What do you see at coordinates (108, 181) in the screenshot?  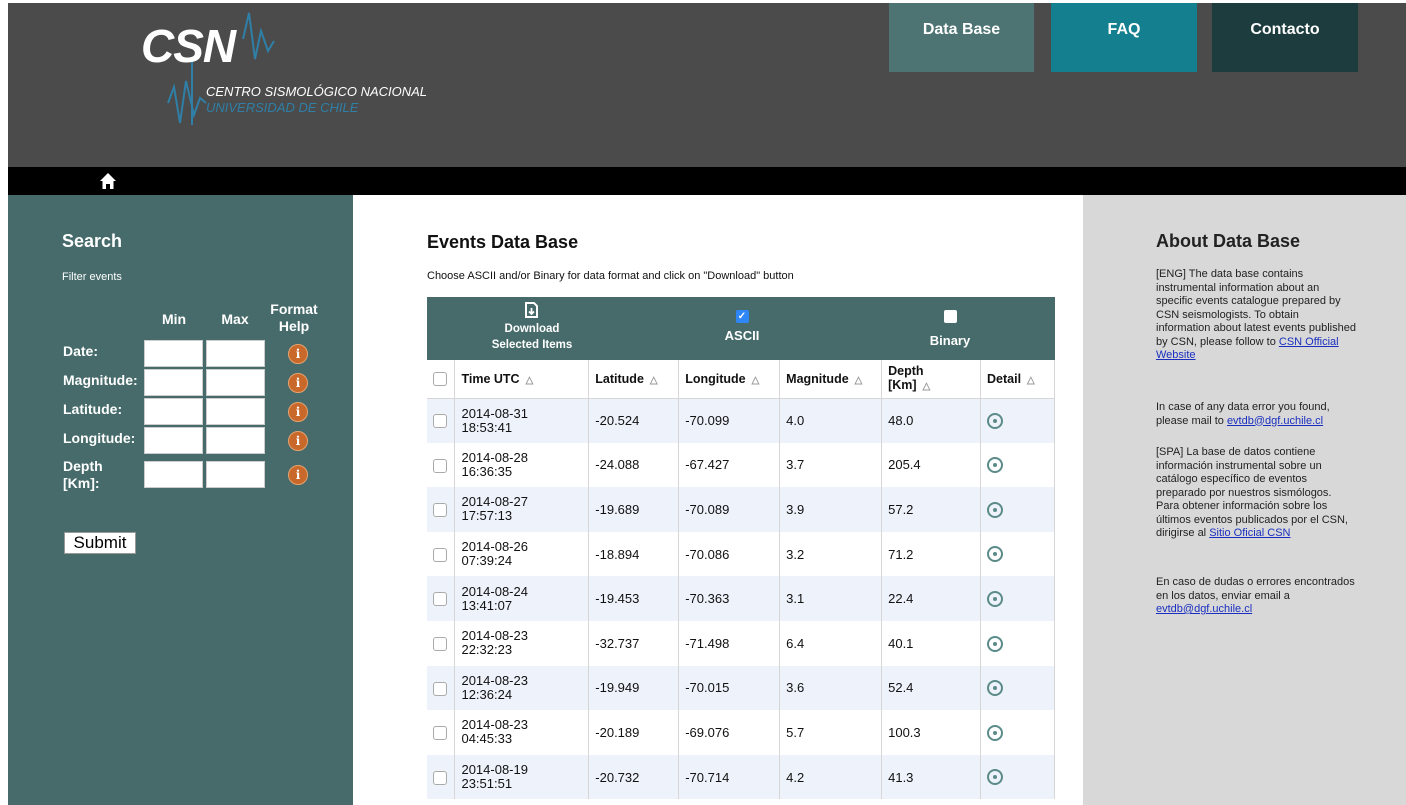 I see `home-icon` at bounding box center [108, 181].